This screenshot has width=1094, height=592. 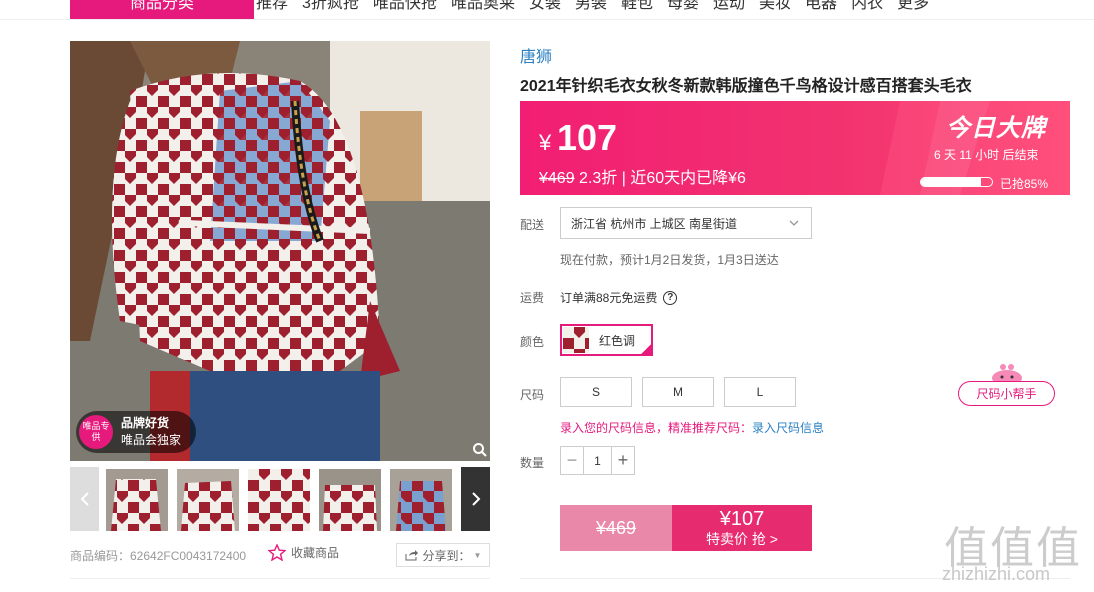 What do you see at coordinates (405, 10) in the screenshot?
I see `nav-item-flash: 唯品快抢` at bounding box center [405, 10].